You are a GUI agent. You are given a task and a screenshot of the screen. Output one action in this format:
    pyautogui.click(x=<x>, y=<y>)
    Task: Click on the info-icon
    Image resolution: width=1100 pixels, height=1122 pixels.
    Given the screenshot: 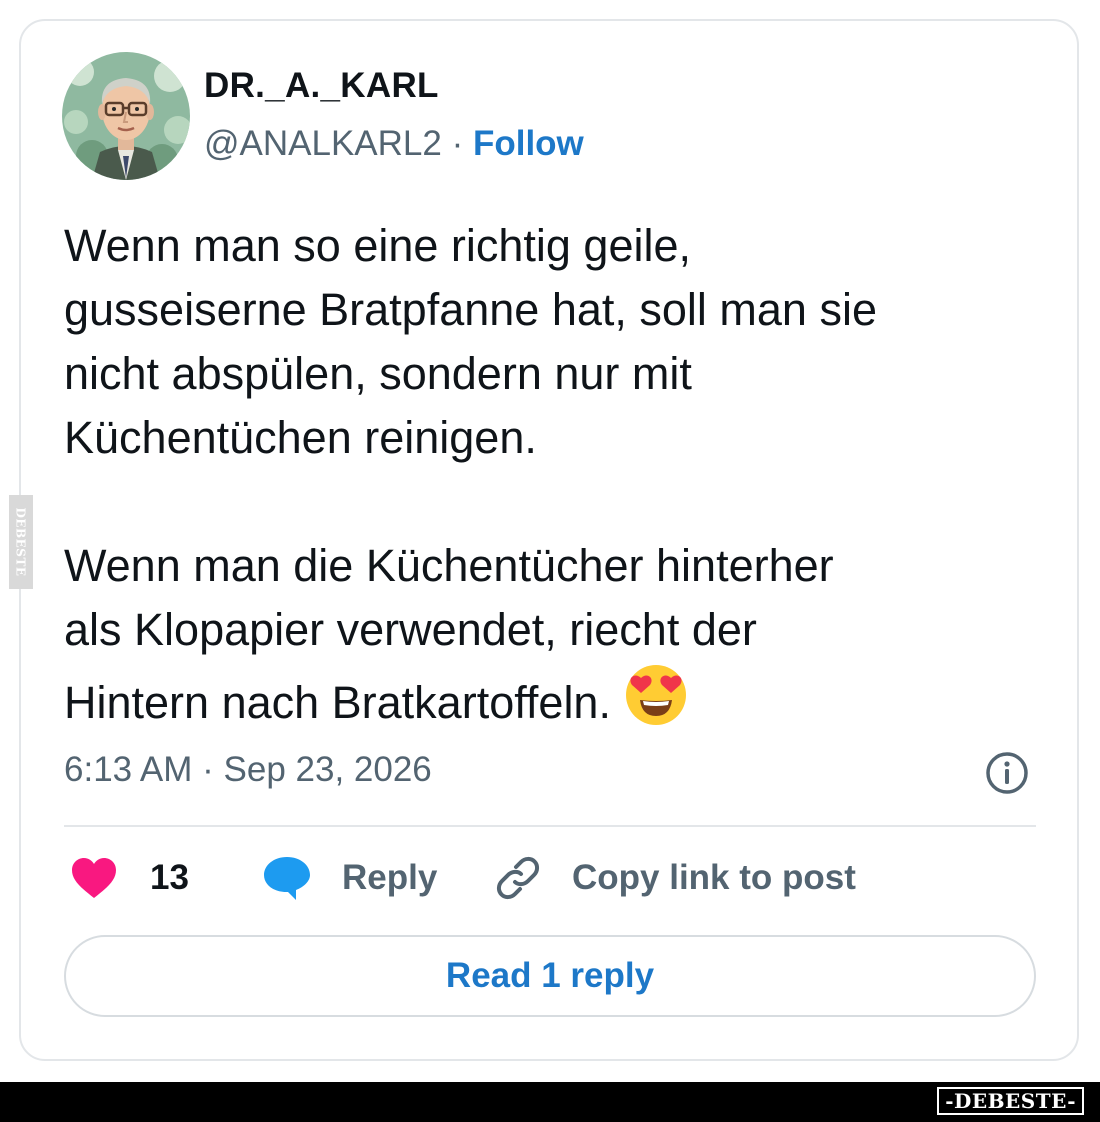 What is the action you would take?
    pyautogui.click(x=1007, y=773)
    